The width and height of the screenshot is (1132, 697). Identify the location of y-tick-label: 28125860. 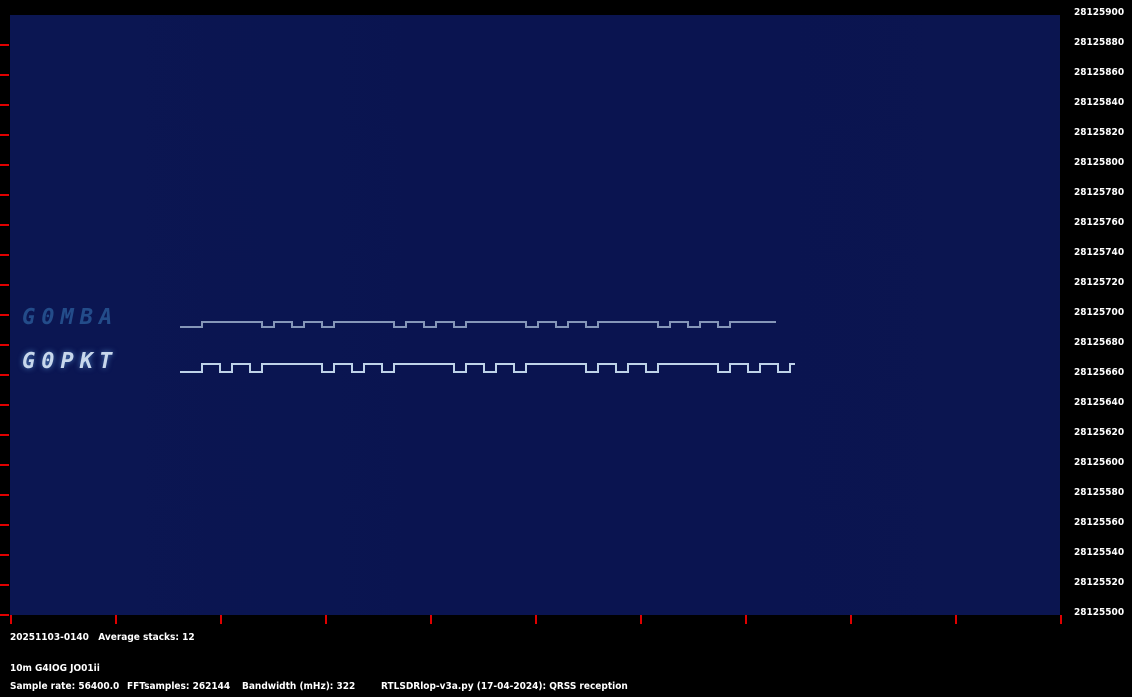
(1099, 72).